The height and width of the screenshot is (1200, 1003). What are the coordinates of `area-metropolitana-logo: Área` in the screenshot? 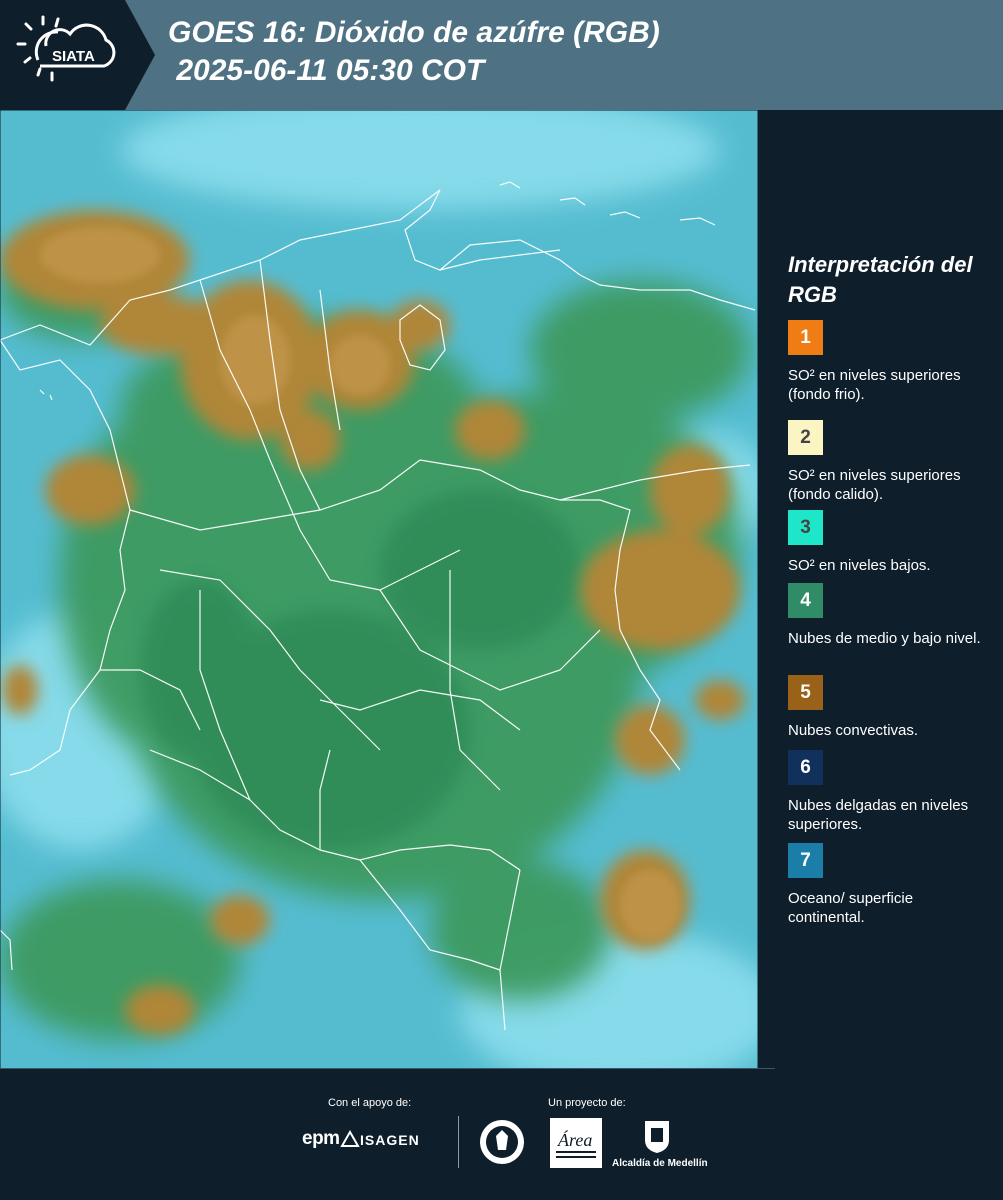 It's located at (576, 1143).